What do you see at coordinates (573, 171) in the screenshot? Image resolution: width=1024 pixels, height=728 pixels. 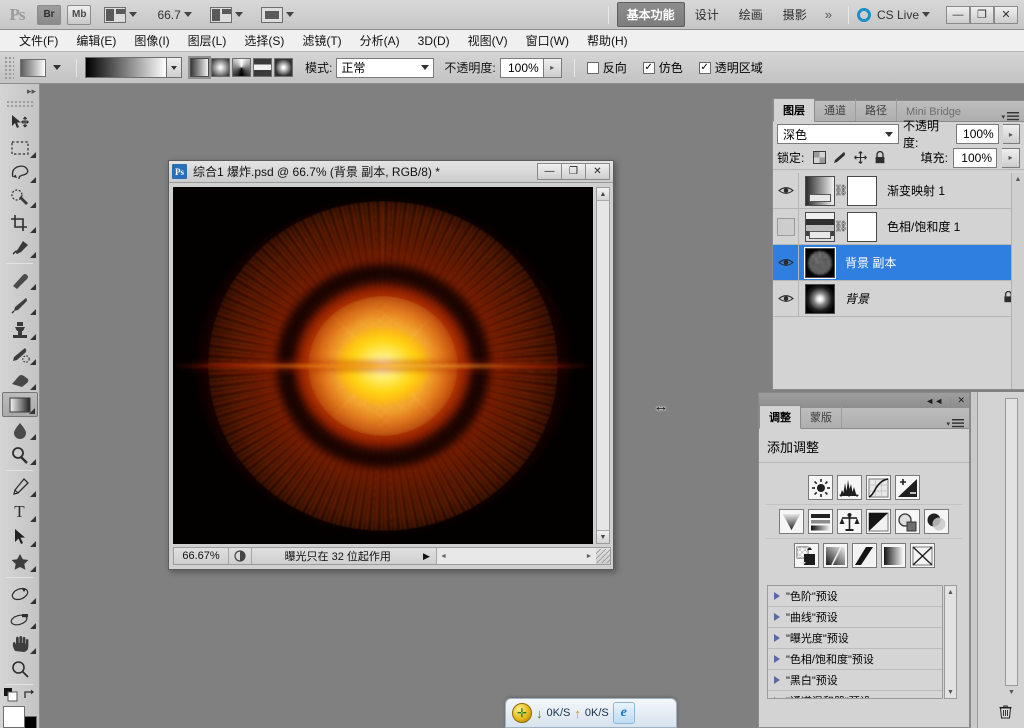 I see `document-restore-button: ❐` at bounding box center [573, 171].